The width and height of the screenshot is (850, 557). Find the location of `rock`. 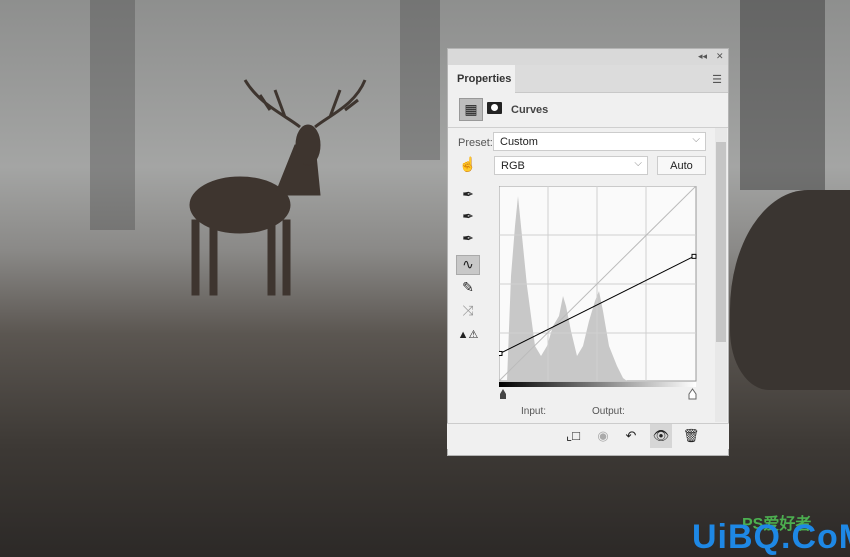

rock is located at coordinates (790, 290).